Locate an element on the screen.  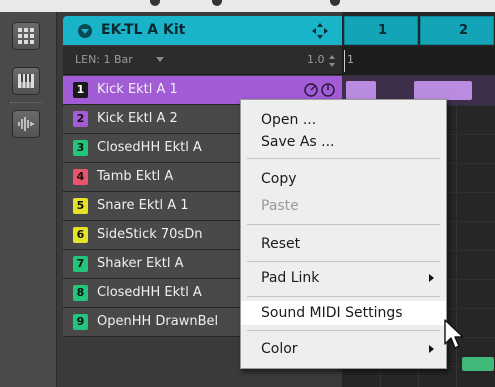
pattern-length-label: LEN: 1 Bar is located at coordinates (104, 59).